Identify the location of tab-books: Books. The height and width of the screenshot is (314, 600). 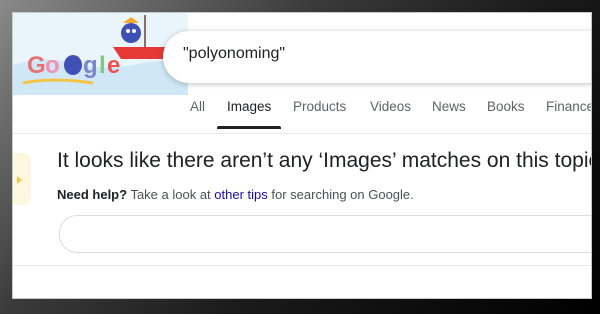
(506, 106).